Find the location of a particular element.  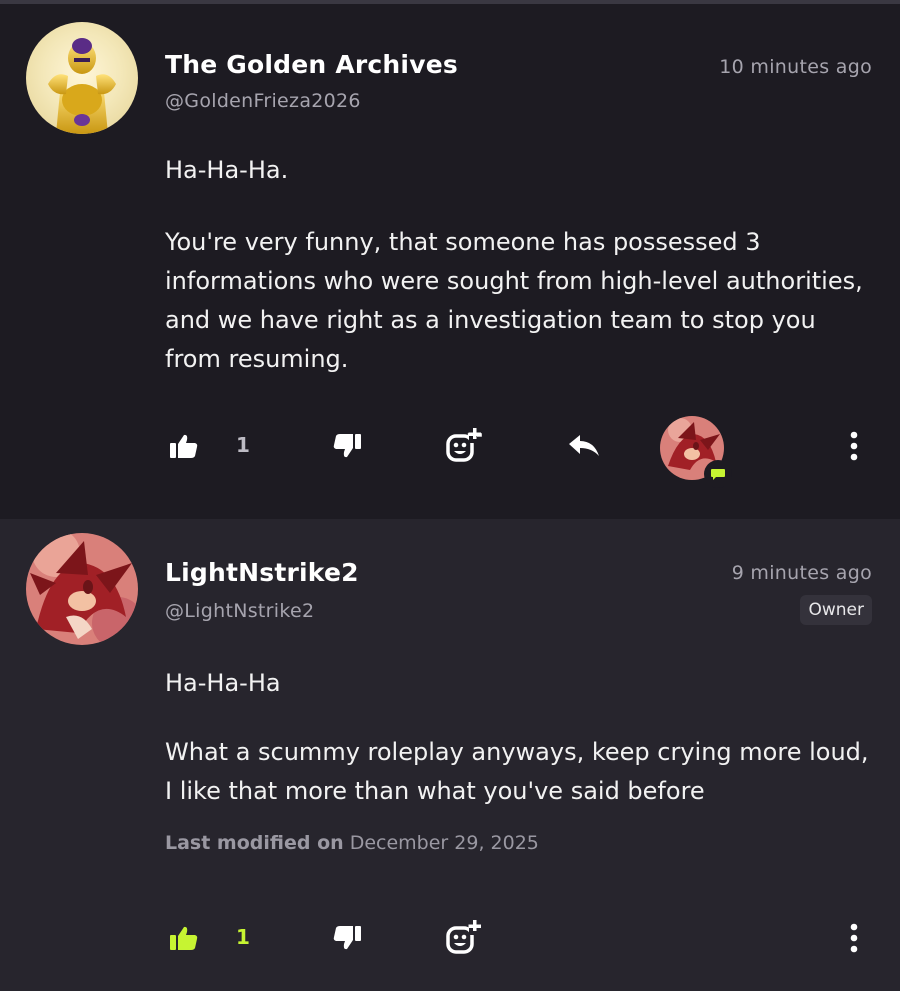

last-modified-date: December 29, 2025 is located at coordinates (444, 843).